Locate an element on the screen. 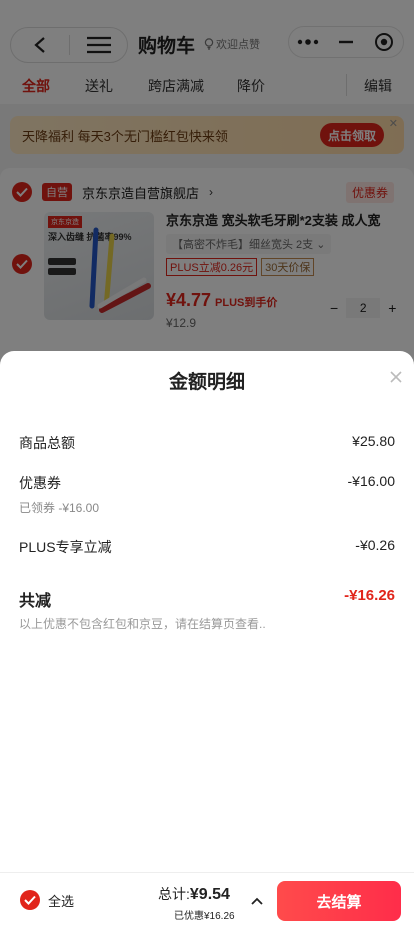 The height and width of the screenshot is (926, 414). select-all: 全选 is located at coordinates (47, 900).